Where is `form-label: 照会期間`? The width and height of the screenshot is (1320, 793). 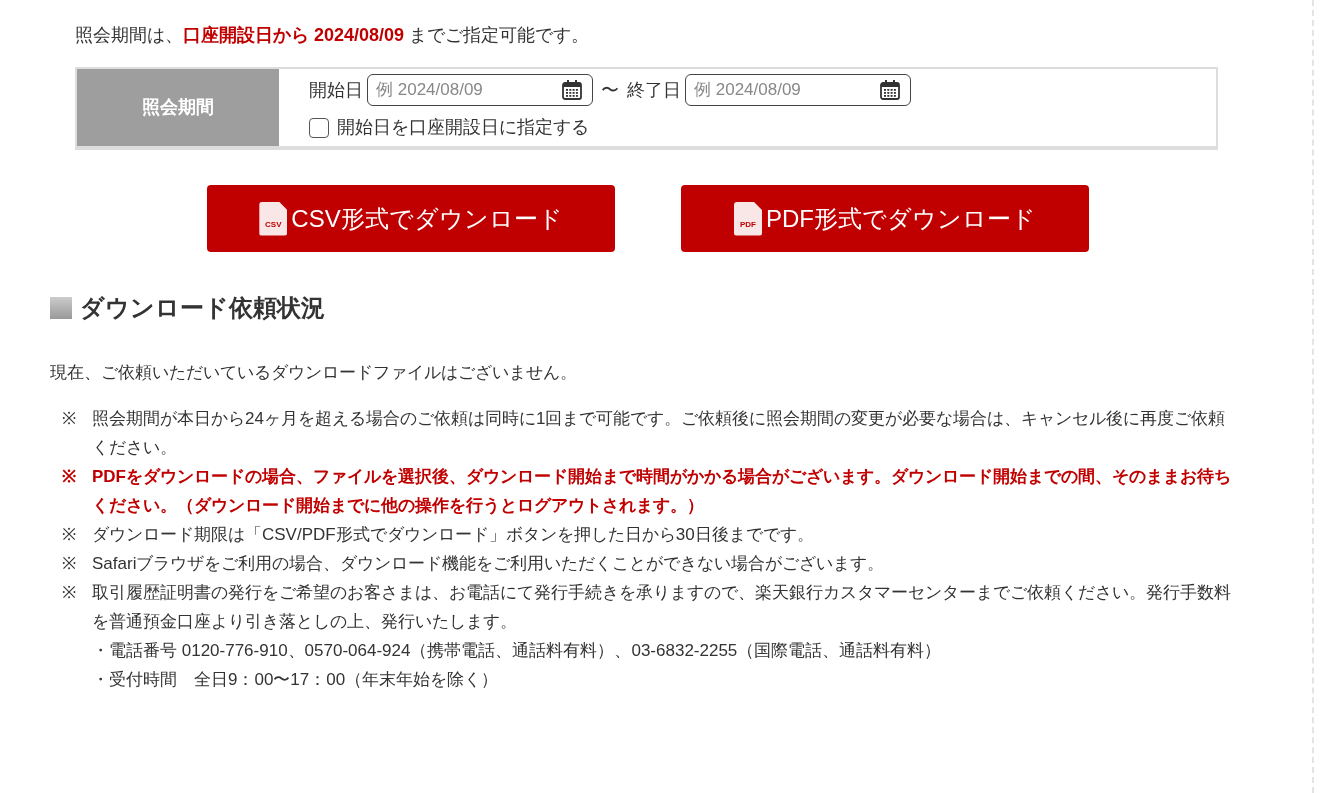
form-label: 照会期間 is located at coordinates (178, 107).